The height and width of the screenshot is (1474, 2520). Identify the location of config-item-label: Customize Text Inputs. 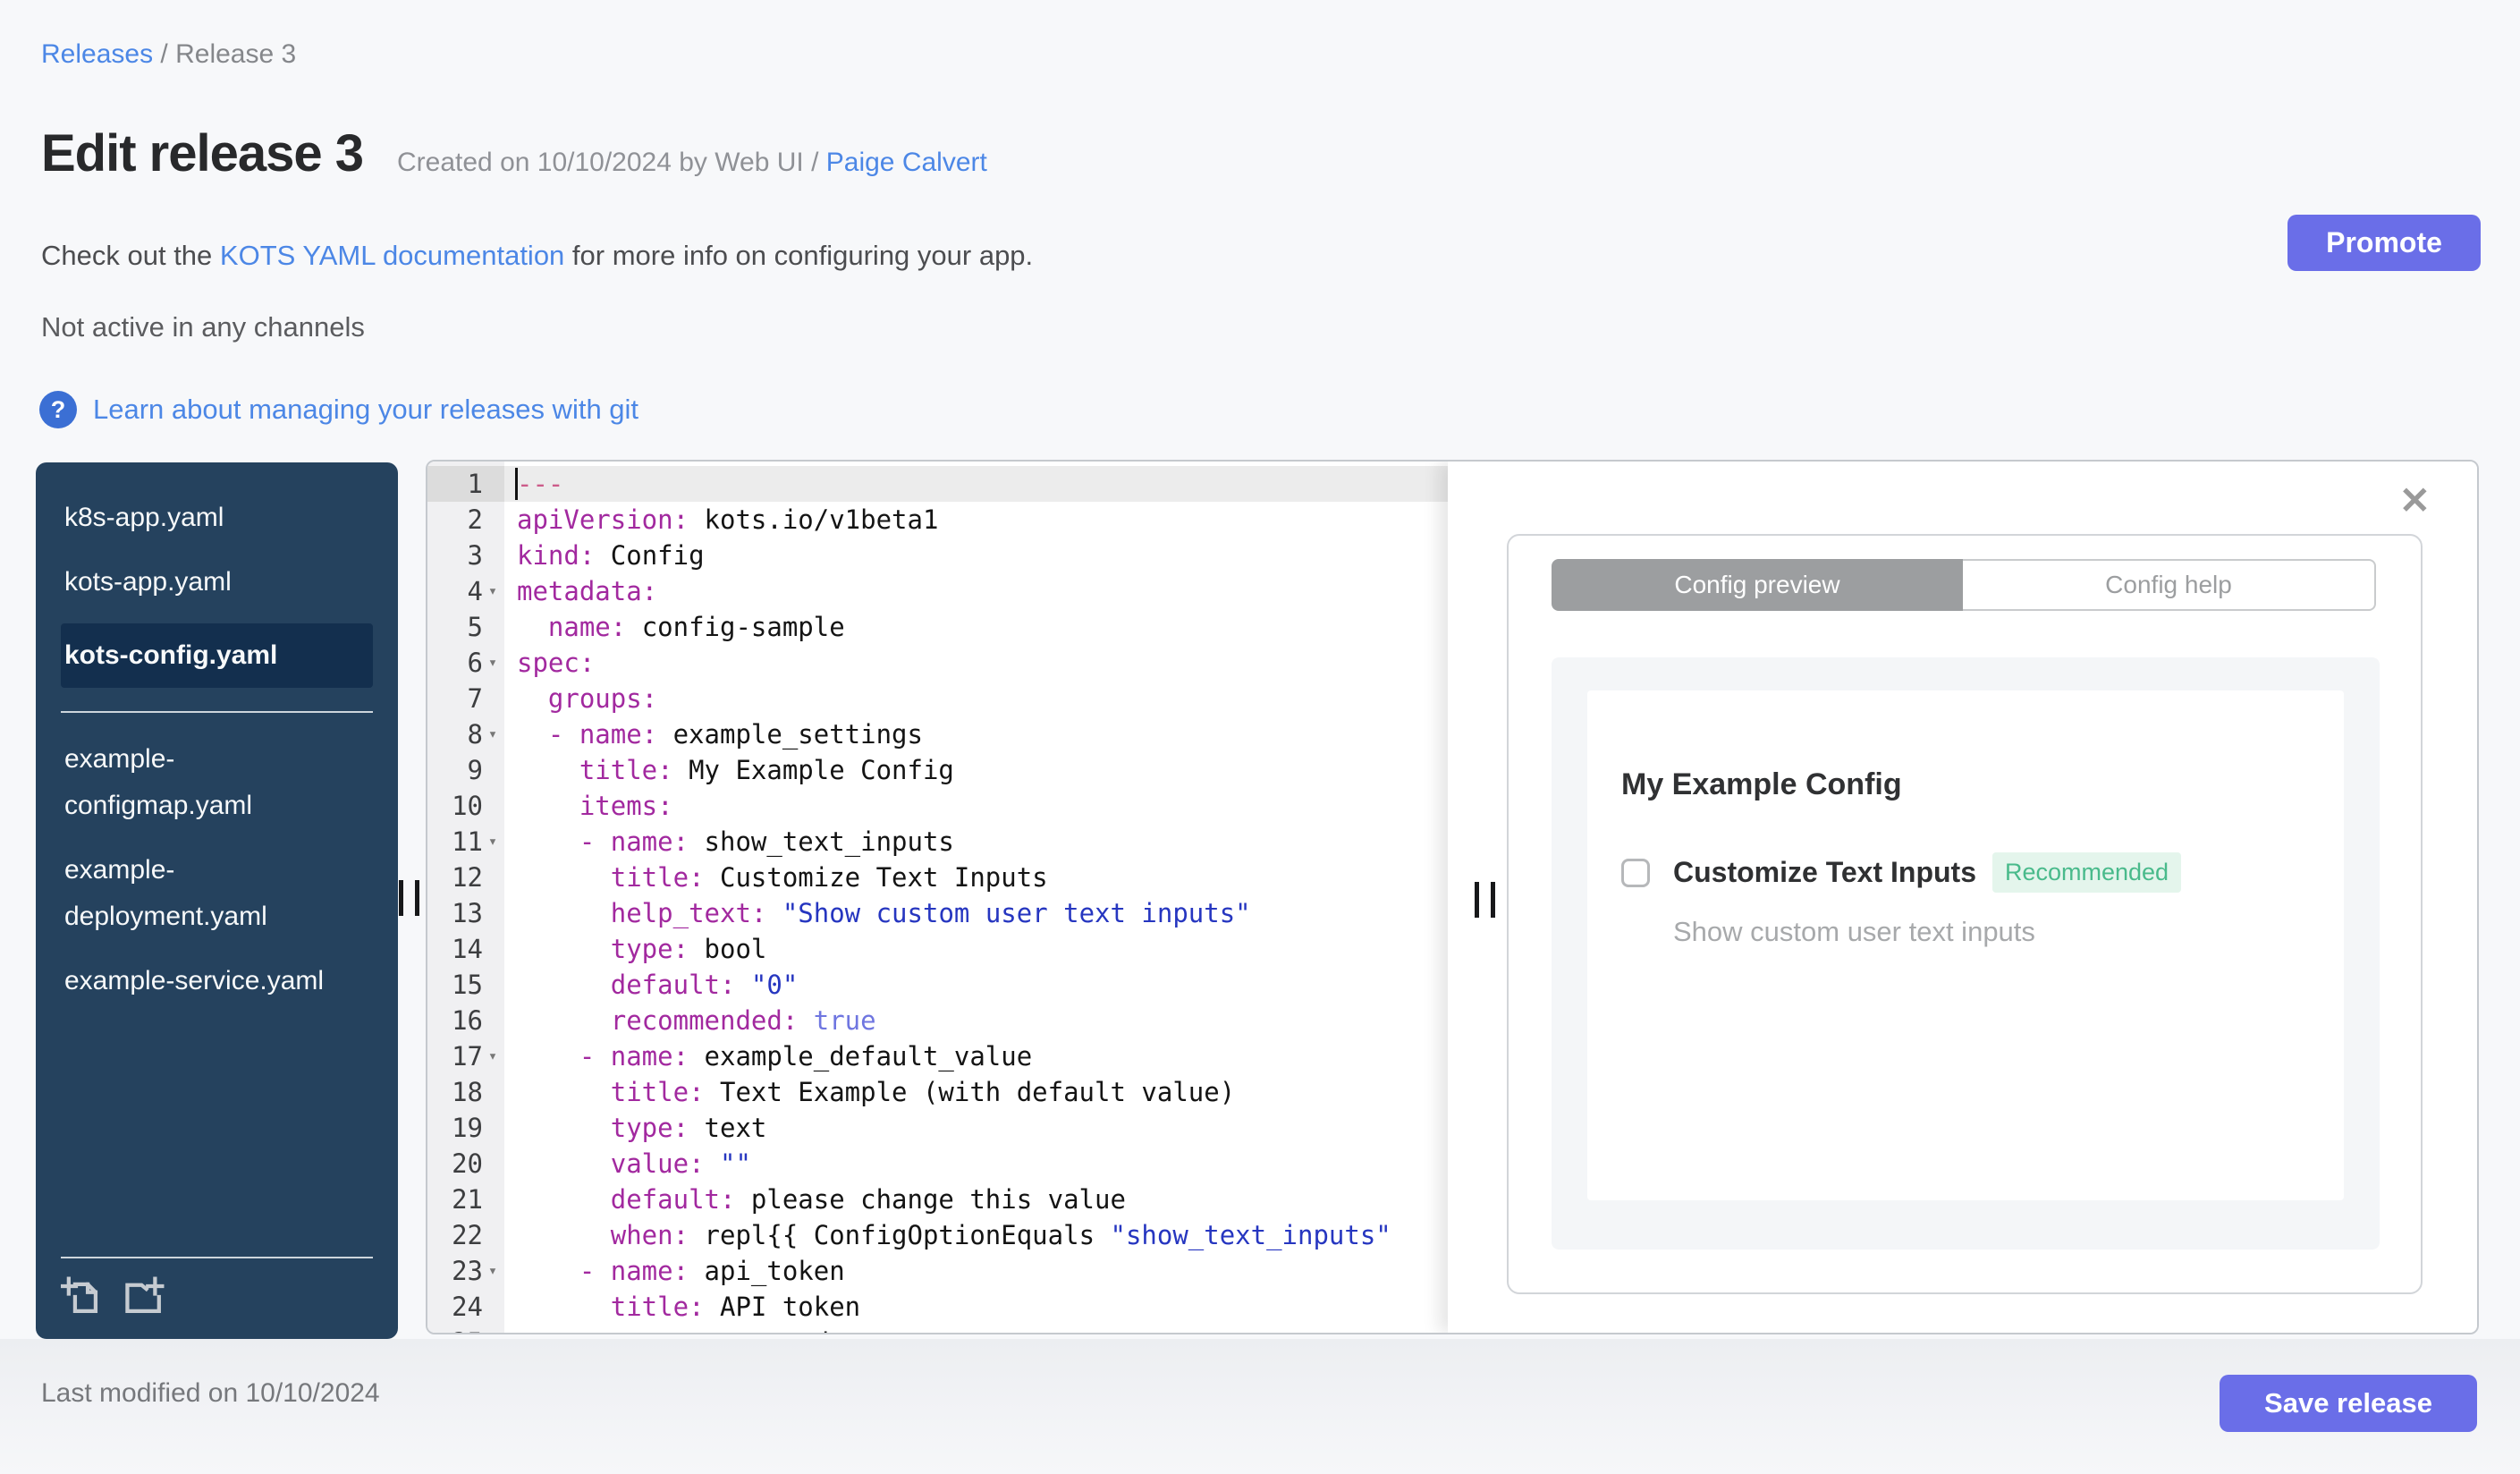
(1824, 872).